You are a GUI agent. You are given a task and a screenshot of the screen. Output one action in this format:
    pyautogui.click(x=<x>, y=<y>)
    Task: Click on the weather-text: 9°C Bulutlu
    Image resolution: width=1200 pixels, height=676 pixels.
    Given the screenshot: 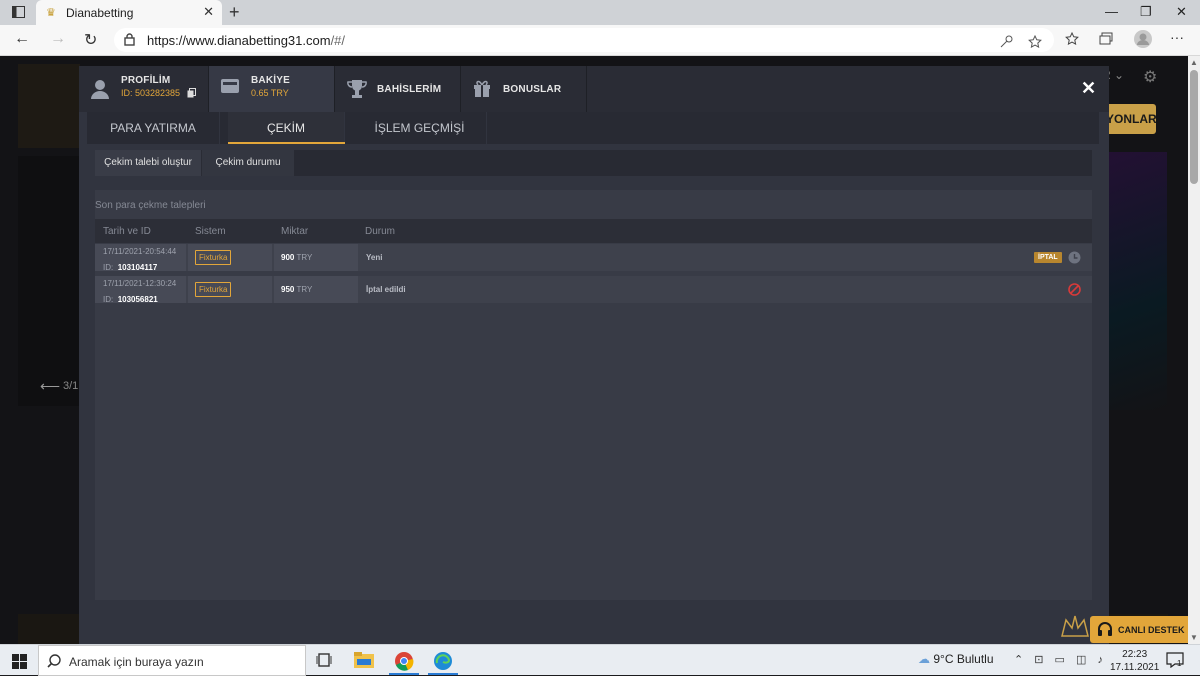 What is the action you would take?
    pyautogui.click(x=963, y=659)
    